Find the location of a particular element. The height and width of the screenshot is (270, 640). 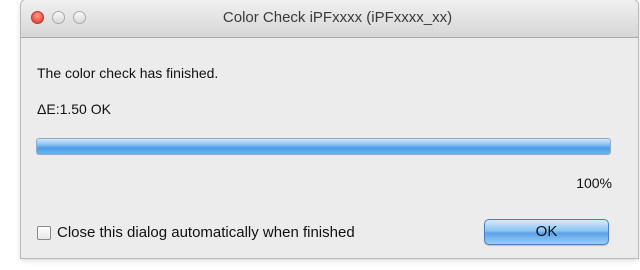

progress-bar-fill is located at coordinates (323, 146).